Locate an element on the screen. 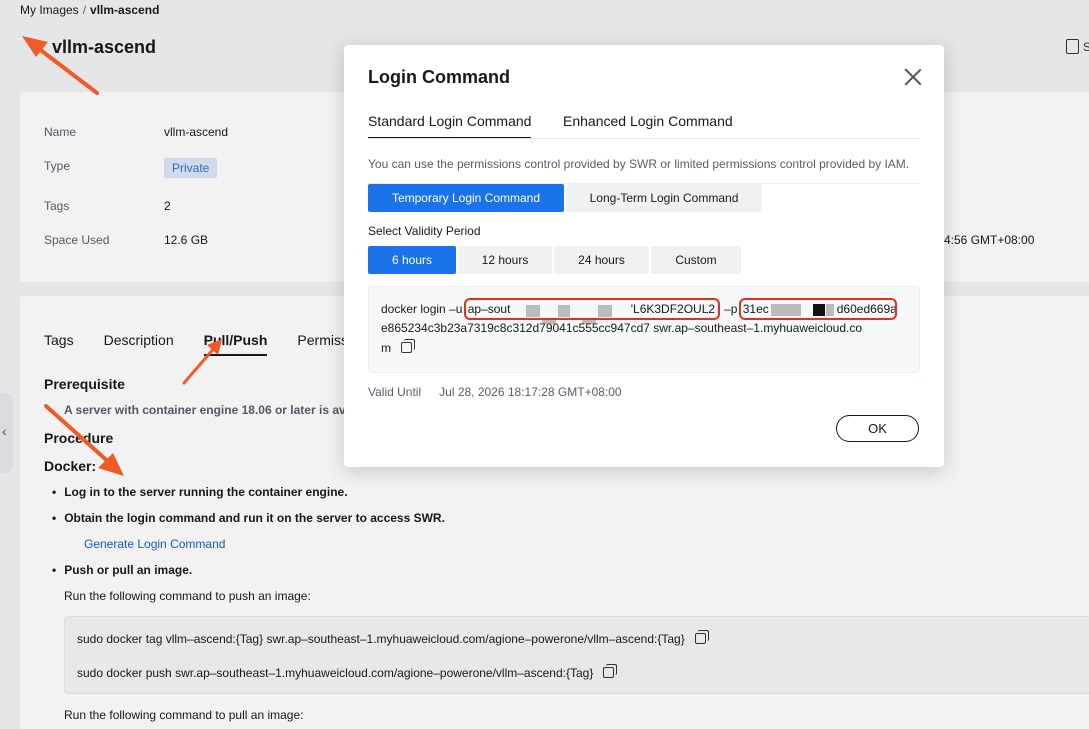 The height and width of the screenshot is (729, 1089). tab-enhanced-login-command: Enhanced Login Command is located at coordinates (648, 121).